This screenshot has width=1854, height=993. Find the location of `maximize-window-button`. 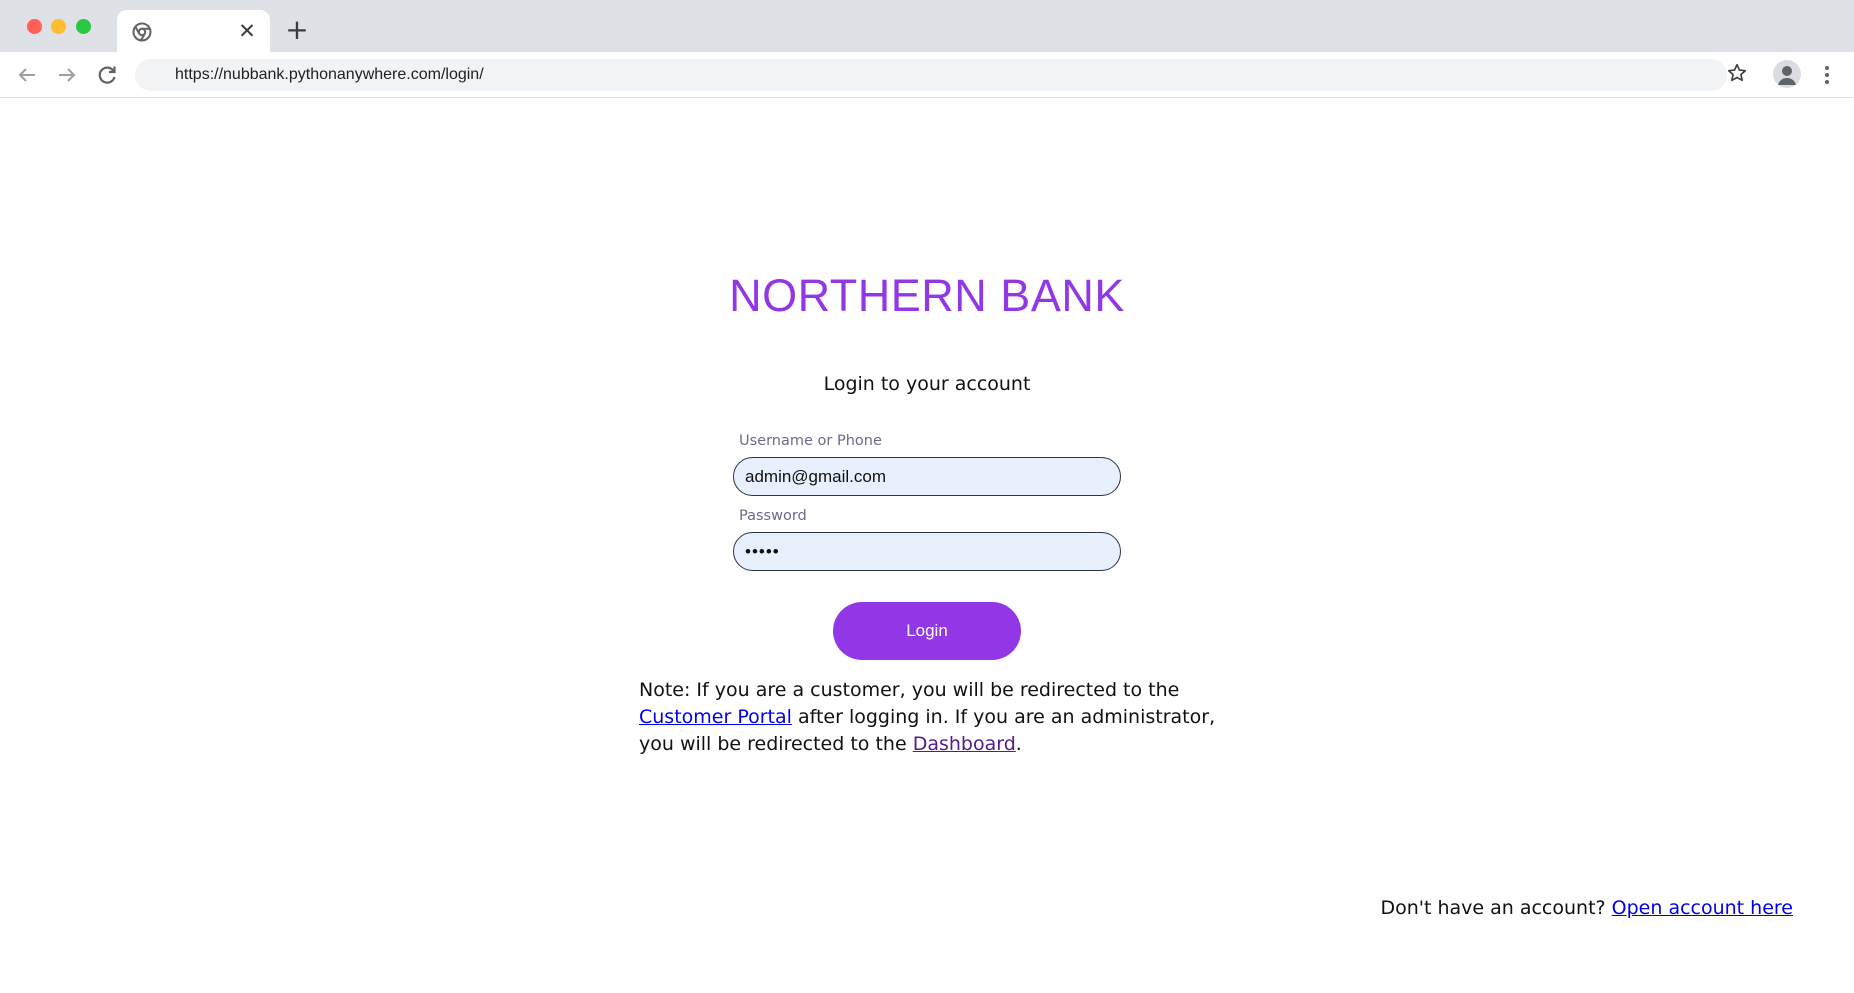

maximize-window-button is located at coordinates (83, 26).